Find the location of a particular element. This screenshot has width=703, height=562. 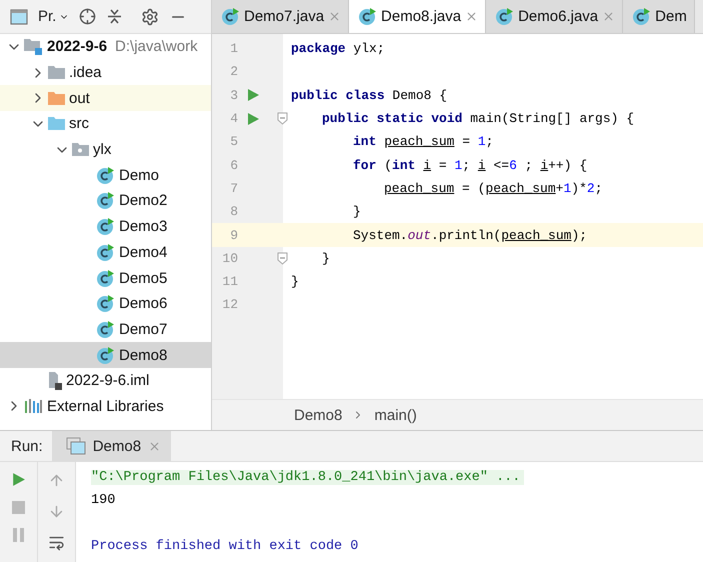

tree-label: Demo2 is located at coordinates (143, 201).